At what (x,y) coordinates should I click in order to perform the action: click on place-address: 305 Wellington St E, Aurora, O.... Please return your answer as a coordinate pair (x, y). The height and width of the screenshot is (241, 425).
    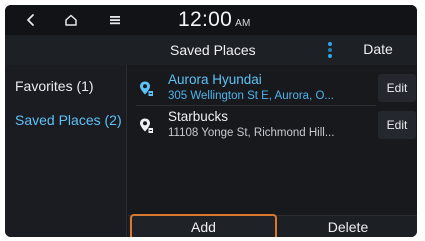
    Looking at the image, I should click on (251, 96).